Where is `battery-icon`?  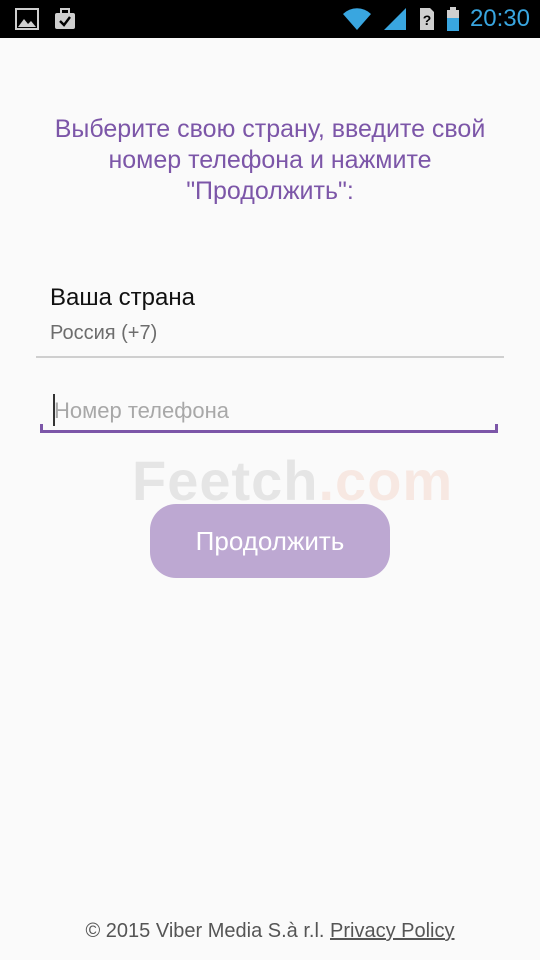
battery-icon is located at coordinates (453, 19).